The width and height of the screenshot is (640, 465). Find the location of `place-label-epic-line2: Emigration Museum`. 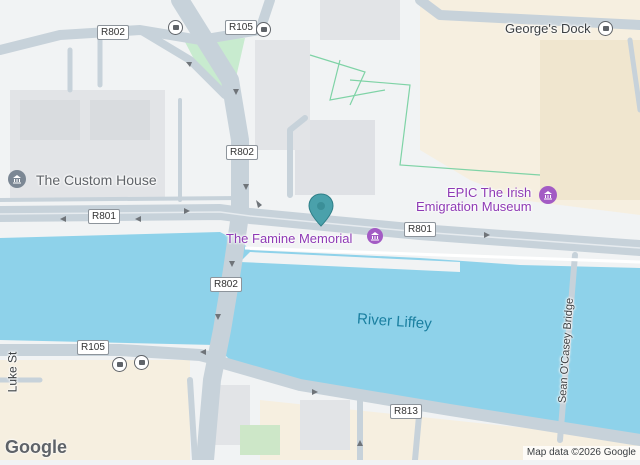

place-label-epic-line2: Emigration Museum is located at coordinates (474, 206).